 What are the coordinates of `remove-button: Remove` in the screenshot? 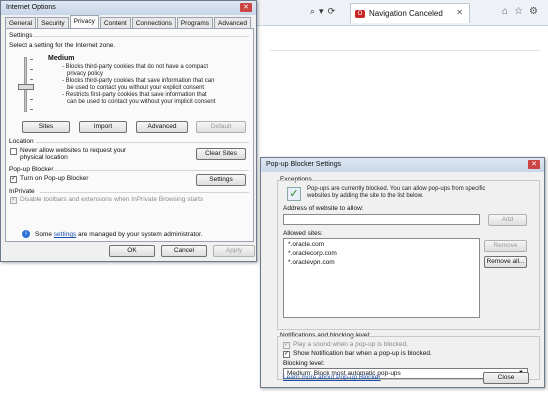 It's located at (505, 246).